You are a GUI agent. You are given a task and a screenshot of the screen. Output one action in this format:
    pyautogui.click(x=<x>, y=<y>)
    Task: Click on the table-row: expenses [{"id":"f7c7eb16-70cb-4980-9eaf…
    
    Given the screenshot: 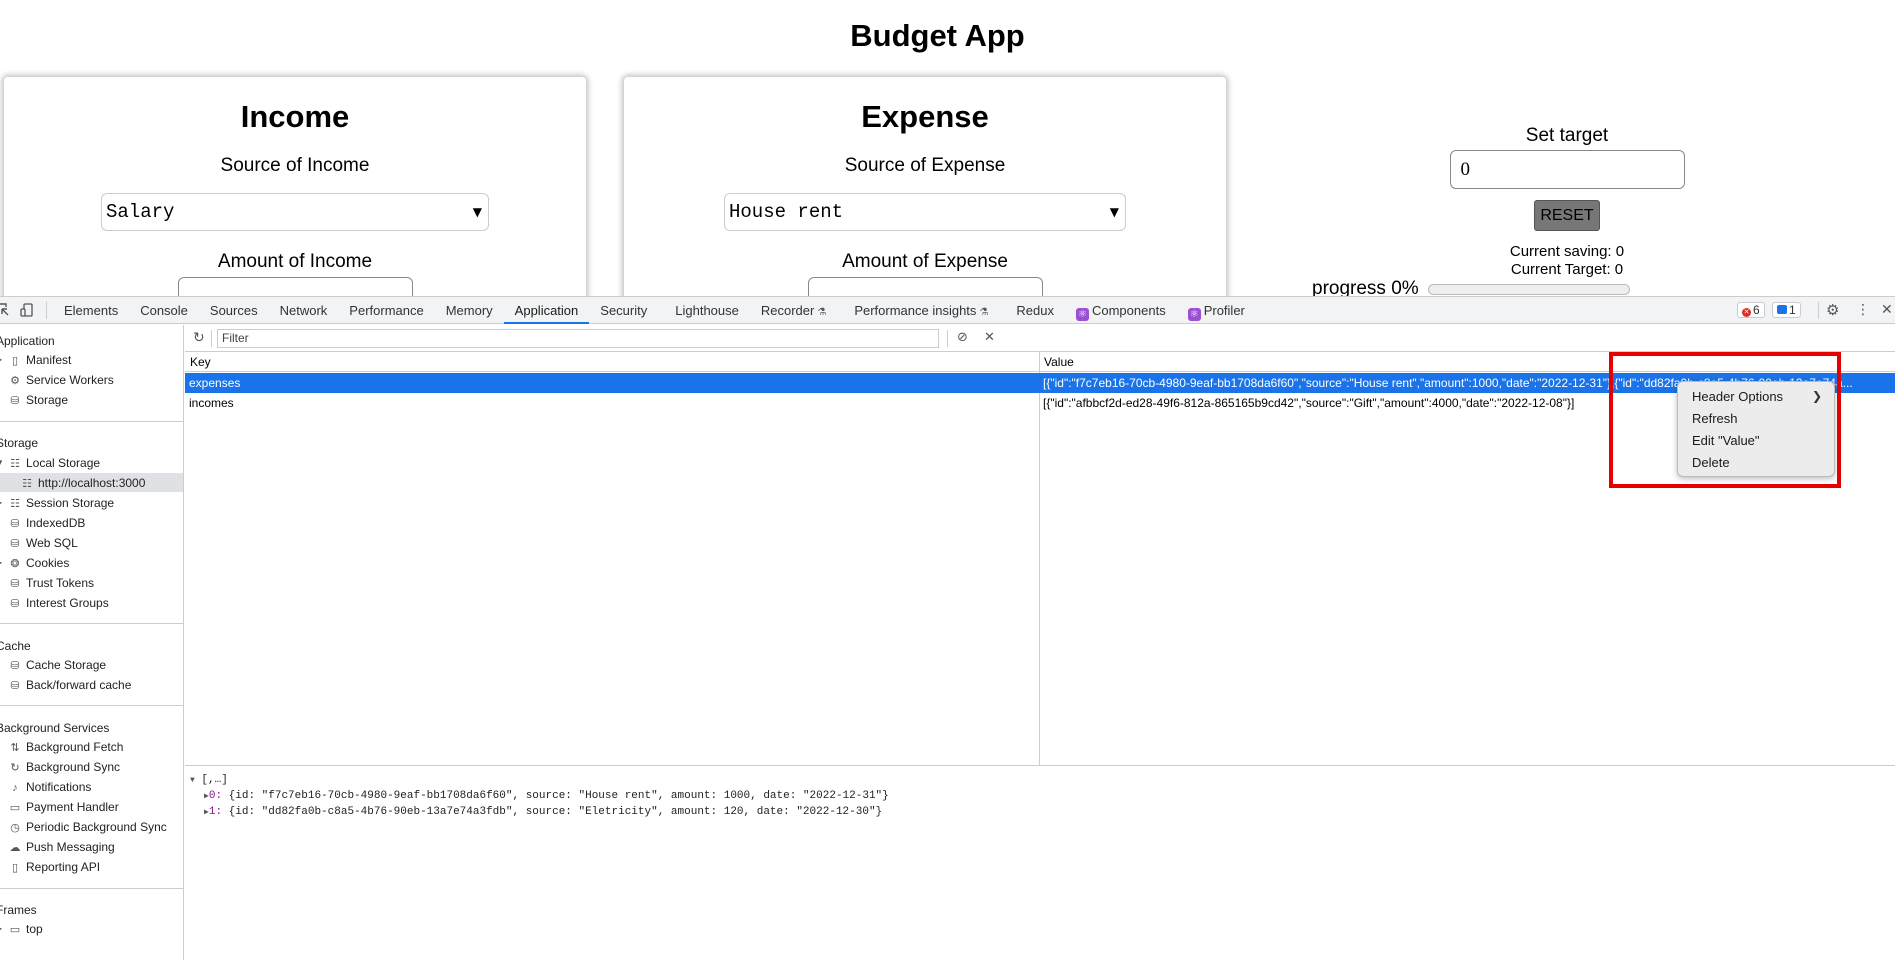 What is the action you would take?
    pyautogui.click(x=1040, y=383)
    